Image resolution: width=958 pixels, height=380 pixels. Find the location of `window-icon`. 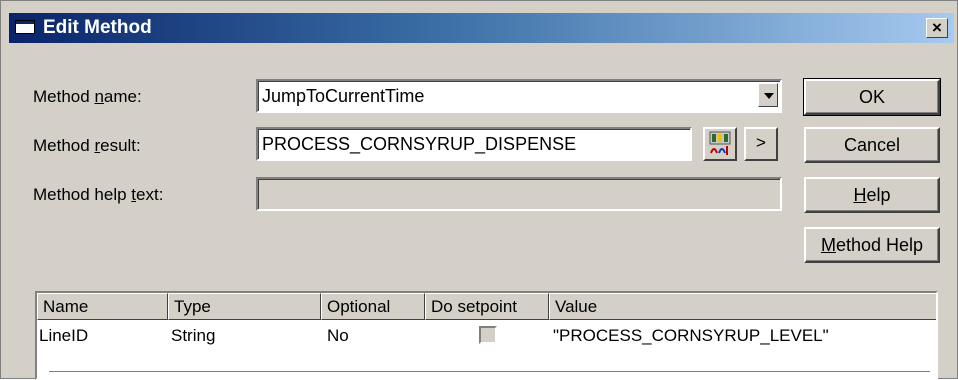

window-icon is located at coordinates (25, 27).